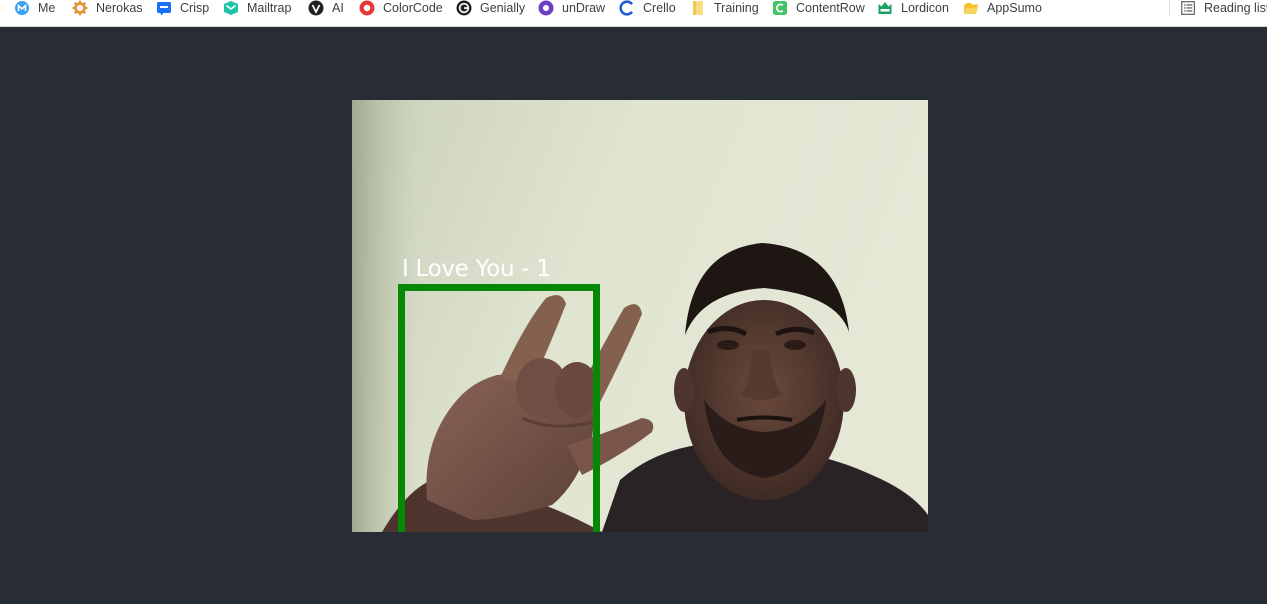  What do you see at coordinates (476, 269) in the screenshot?
I see `detection-label: I Love You - 1` at bounding box center [476, 269].